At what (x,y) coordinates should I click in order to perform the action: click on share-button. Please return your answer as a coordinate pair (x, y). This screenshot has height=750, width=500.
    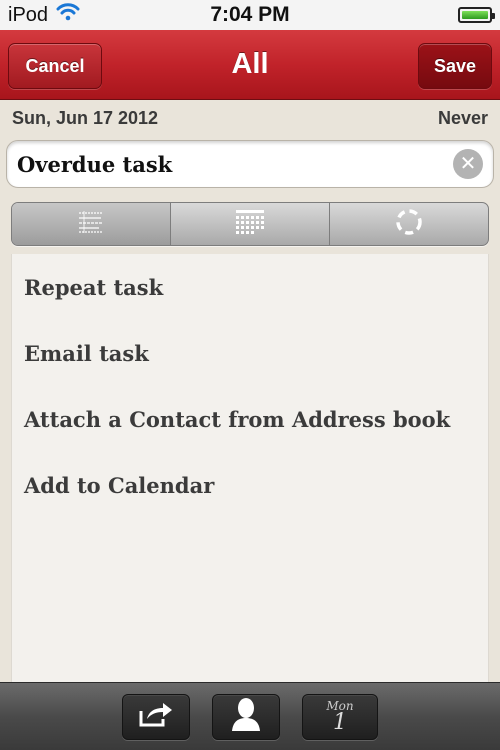
    Looking at the image, I should click on (156, 716).